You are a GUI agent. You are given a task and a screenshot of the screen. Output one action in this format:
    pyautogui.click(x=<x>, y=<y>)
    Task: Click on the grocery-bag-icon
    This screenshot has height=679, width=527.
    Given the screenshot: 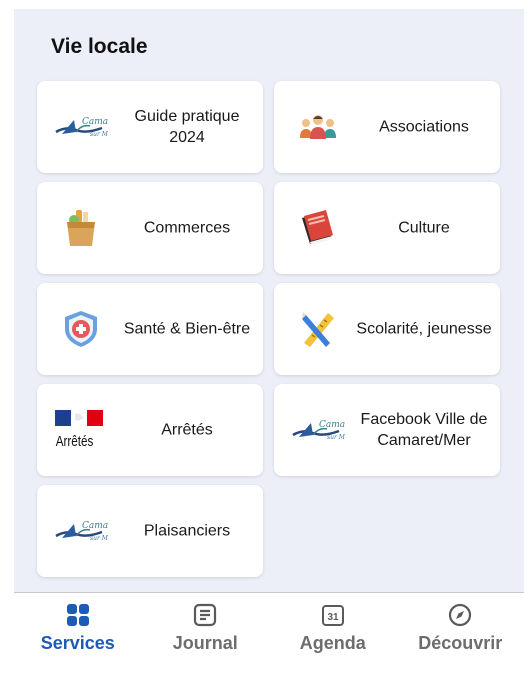 What is the action you would take?
    pyautogui.click(x=81, y=228)
    